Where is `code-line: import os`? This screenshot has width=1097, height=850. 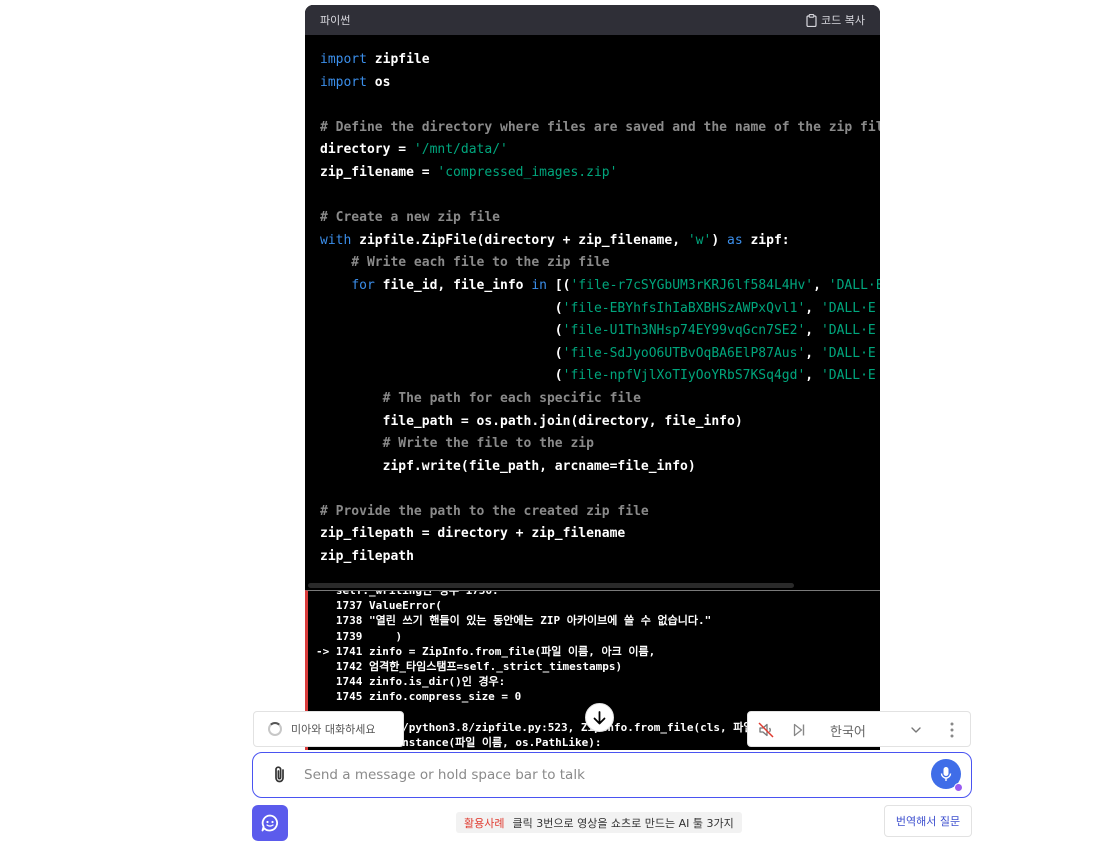
code-line: import os is located at coordinates (600, 83).